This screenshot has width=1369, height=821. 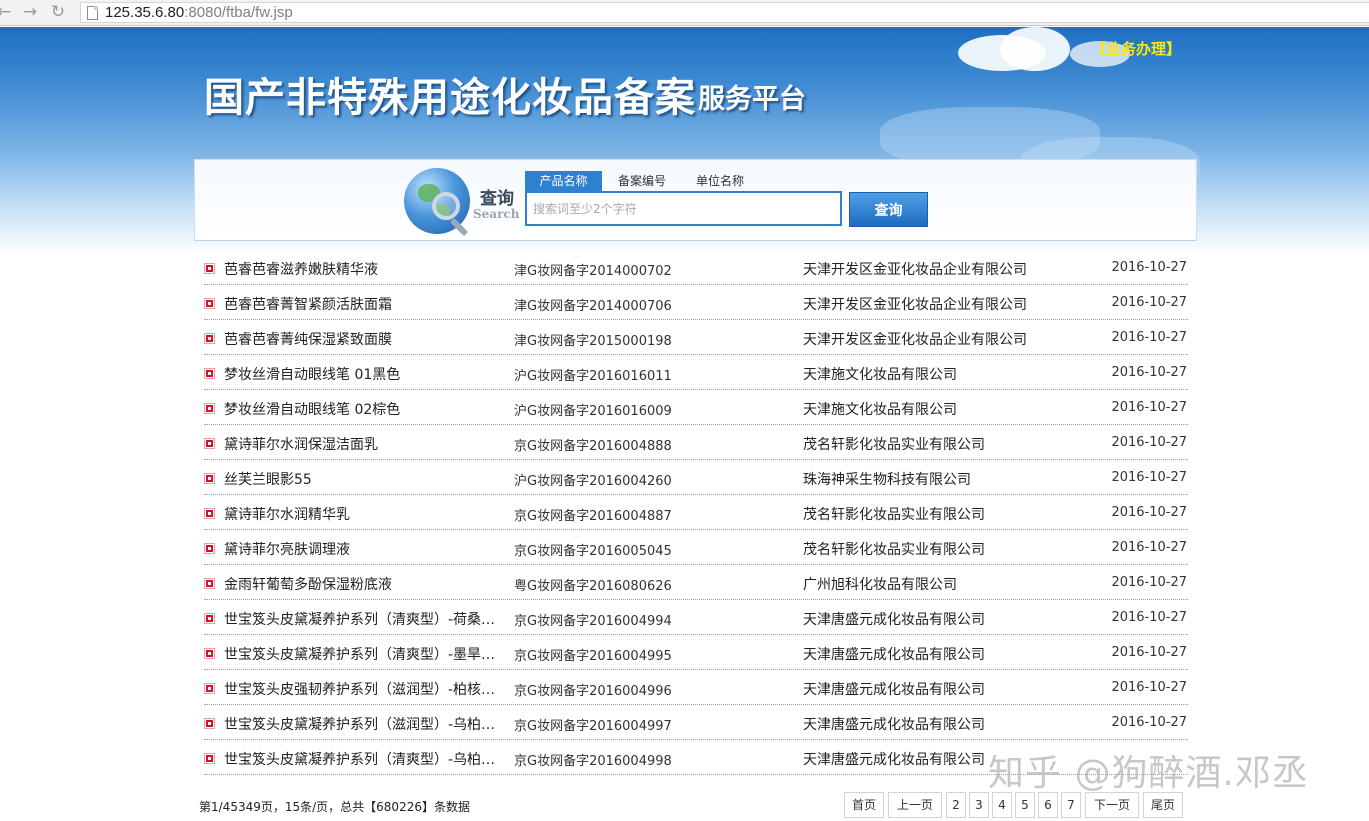 I want to click on record-number: 京G妆网备字2016004998, so click(x=593, y=761).